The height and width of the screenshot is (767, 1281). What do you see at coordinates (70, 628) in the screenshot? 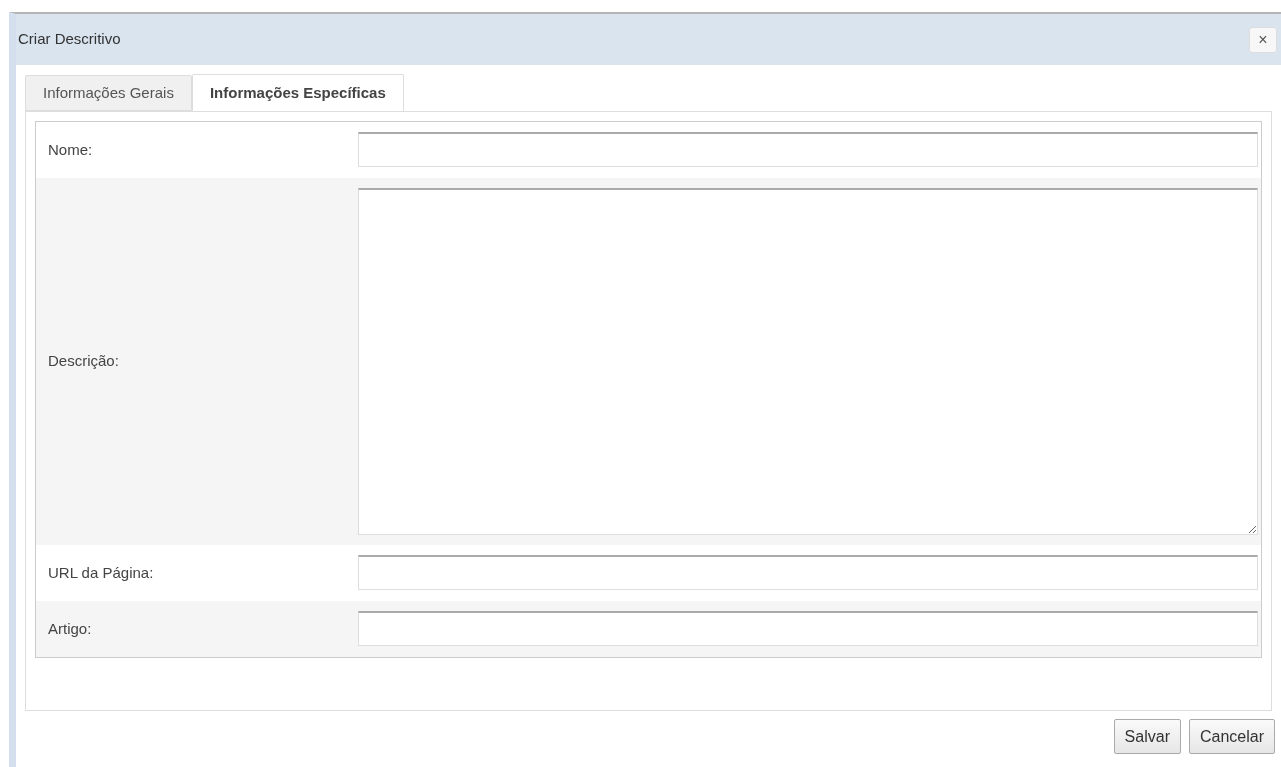
I see `field-label: Artigo:` at bounding box center [70, 628].